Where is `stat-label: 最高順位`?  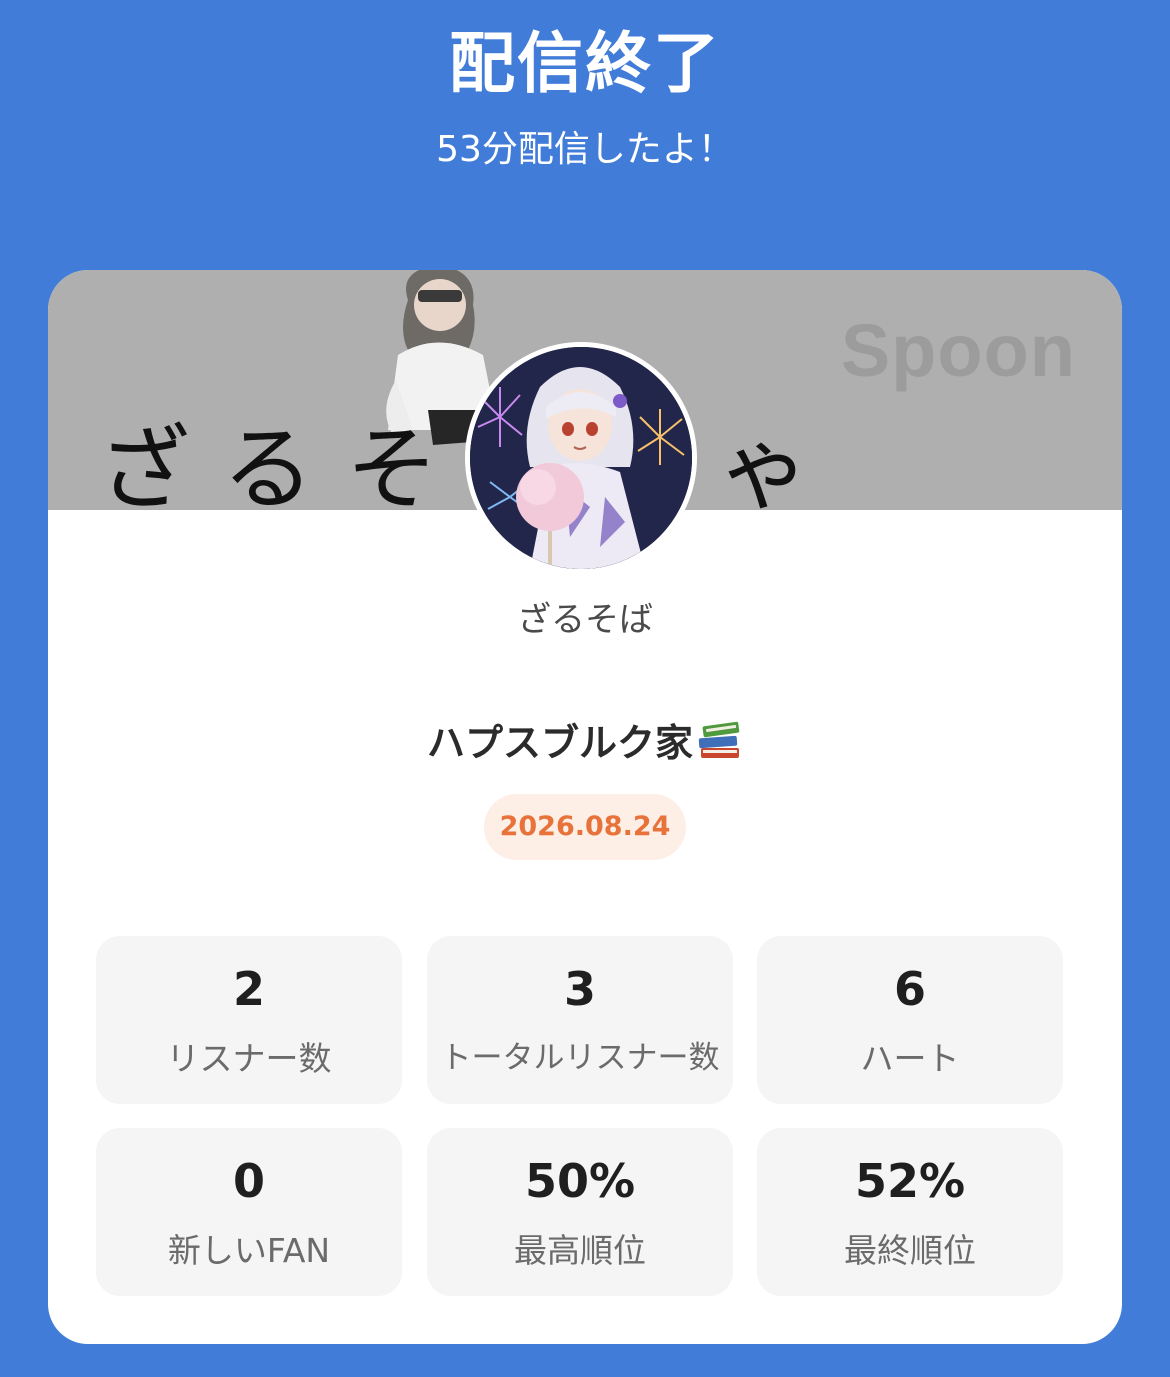
stat-label: 最高順位 is located at coordinates (580, 1250).